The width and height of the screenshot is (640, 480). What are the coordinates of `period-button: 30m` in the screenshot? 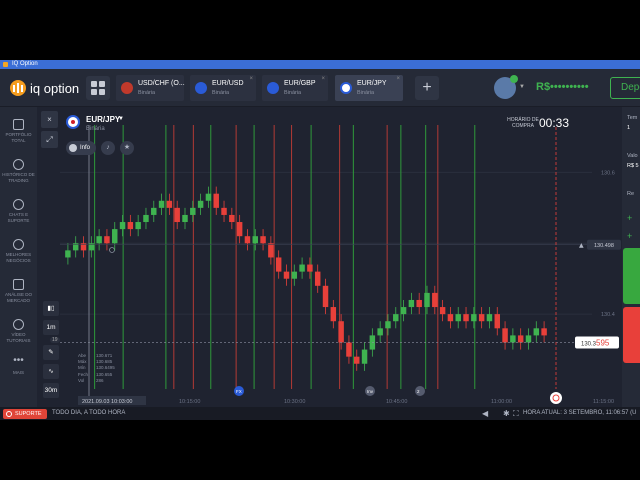 It's located at (51, 390).